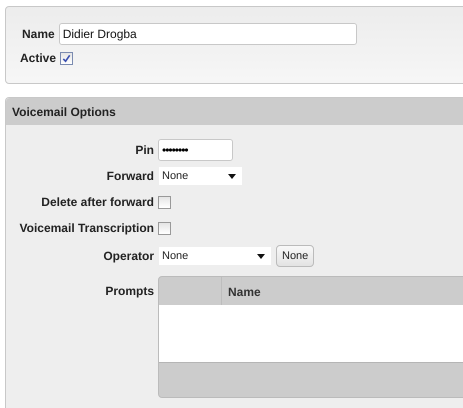 This screenshot has width=463, height=408. I want to click on field-label: Prompts, so click(129, 291).